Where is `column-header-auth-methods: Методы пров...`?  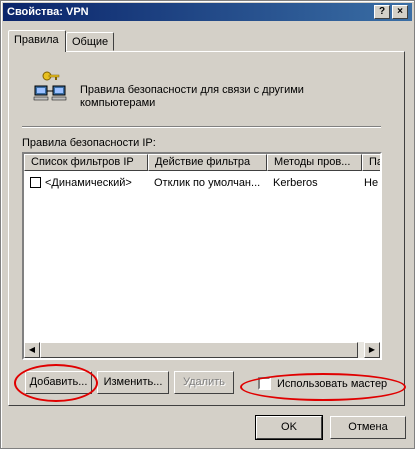 column-header-auth-methods: Методы пров... is located at coordinates (314, 162).